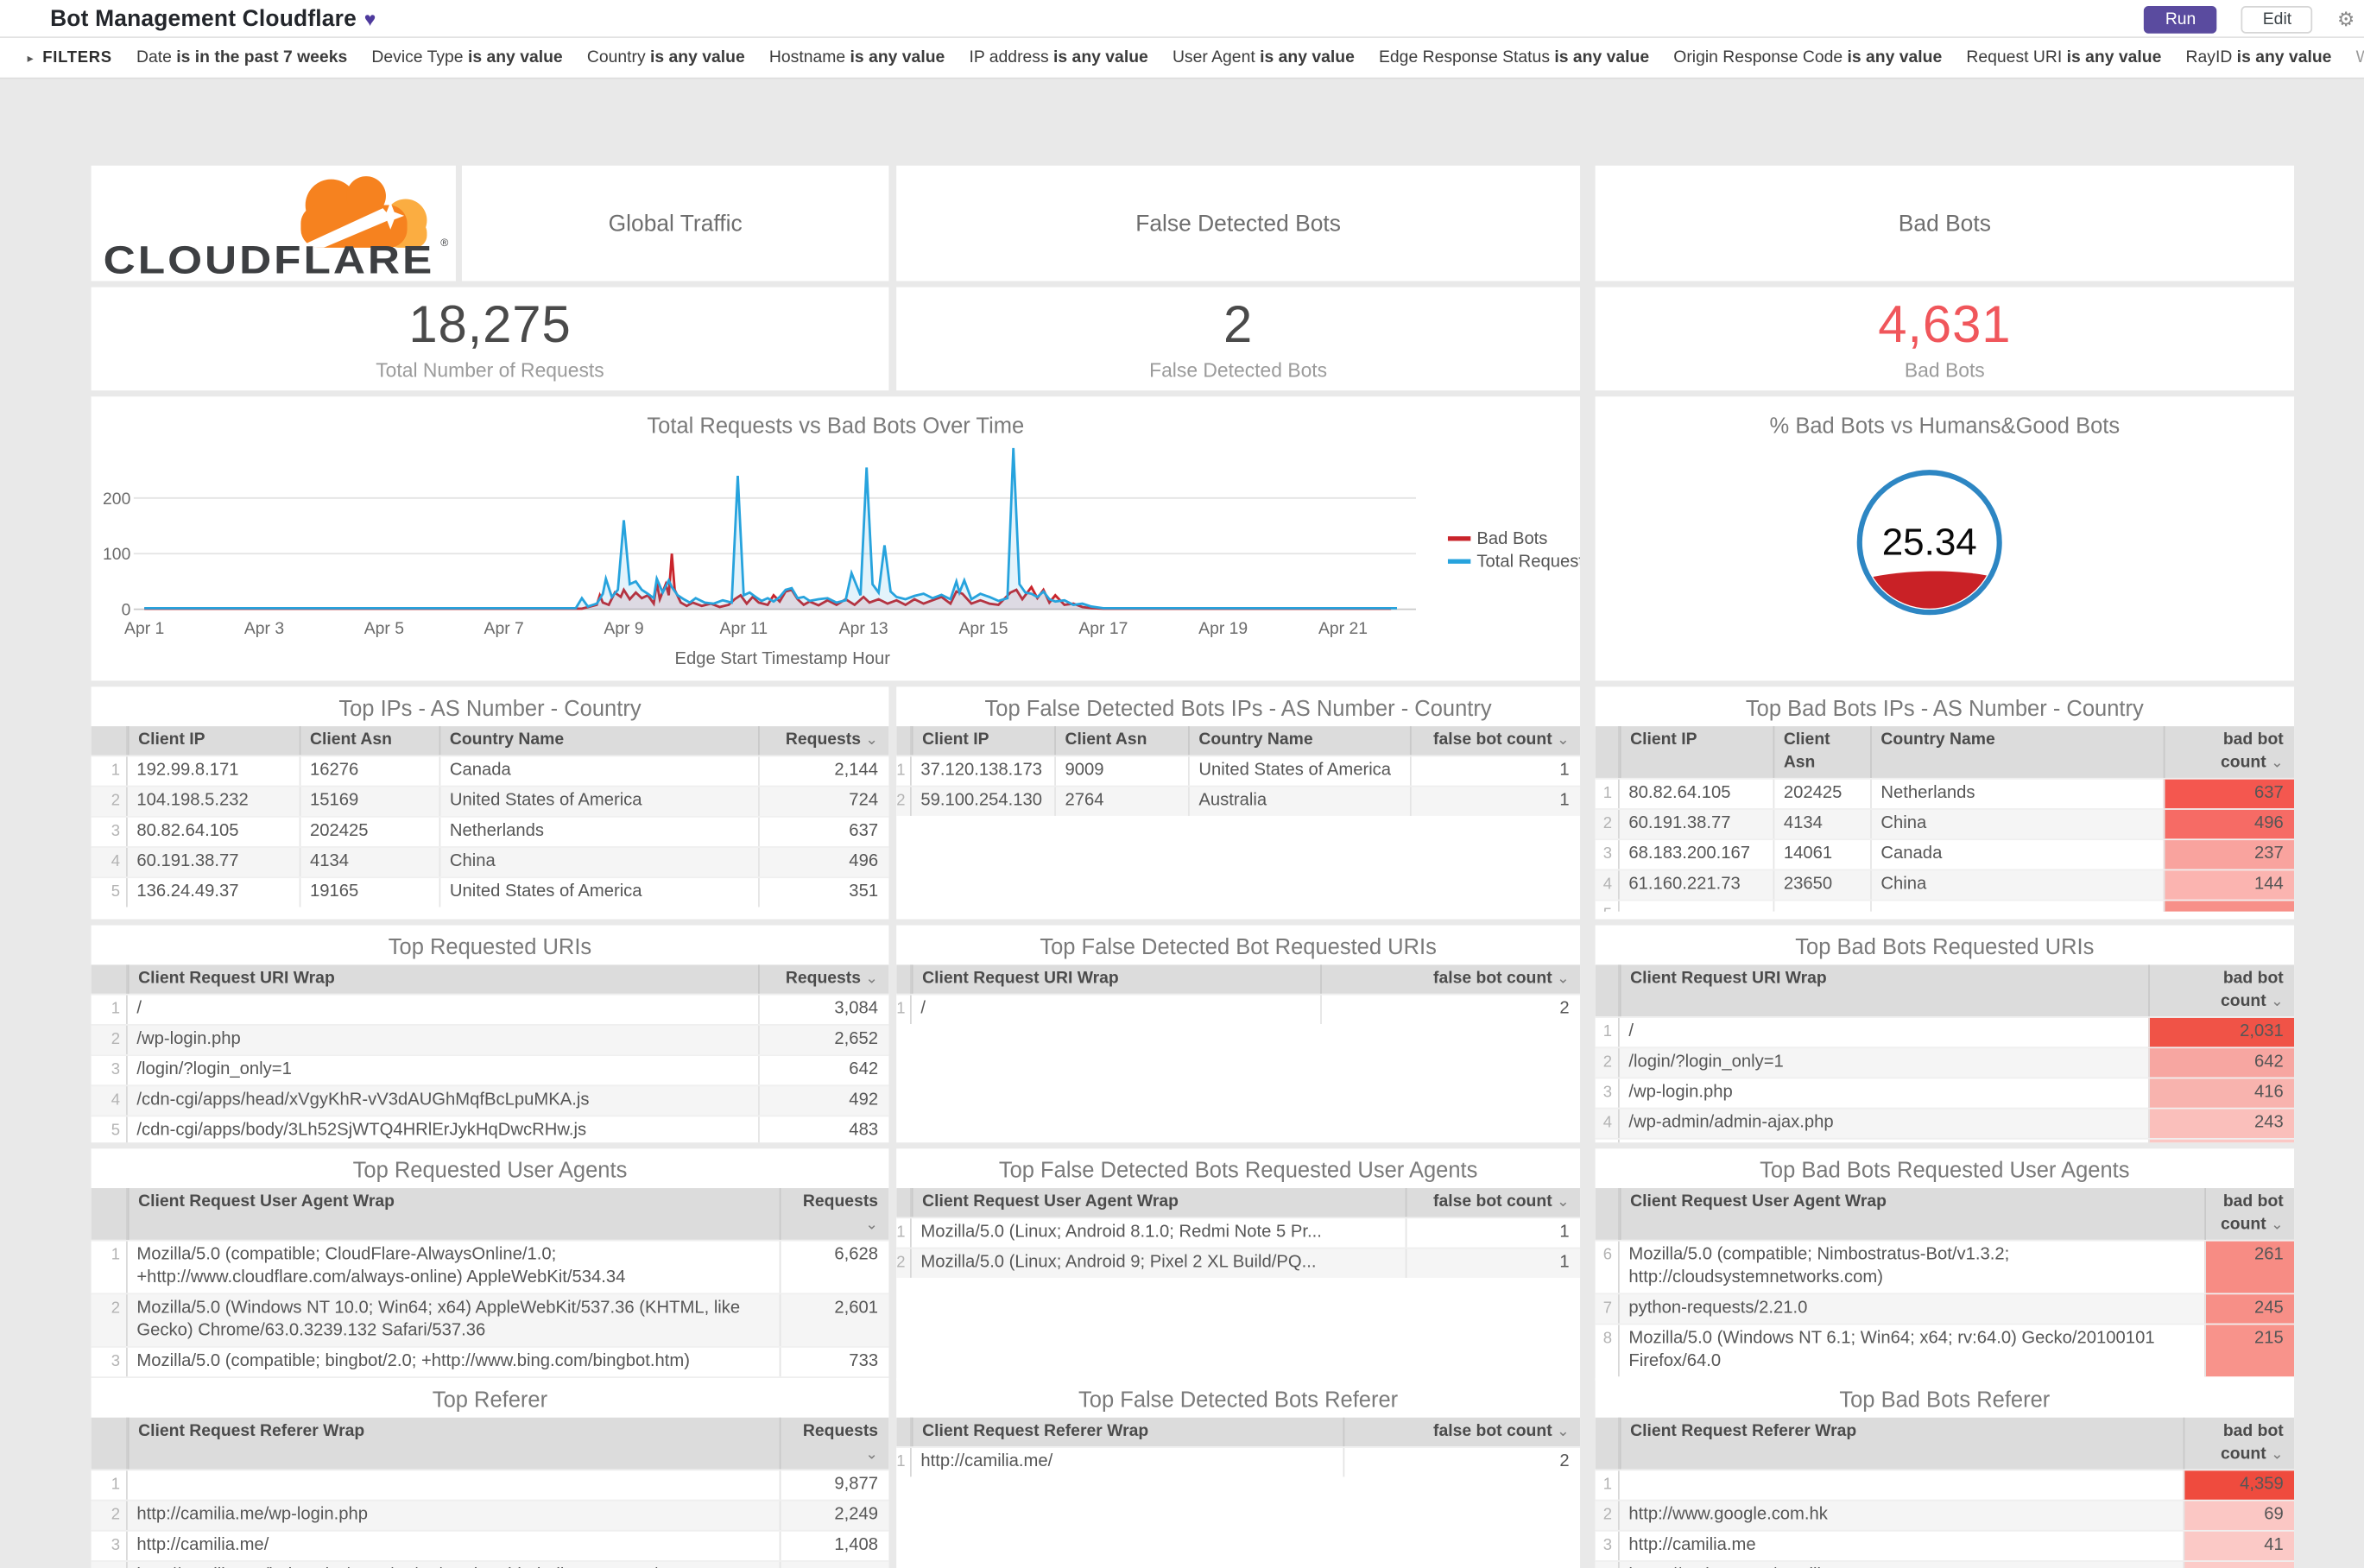 The image size is (2364, 1568). Describe the element at coordinates (1945, 1140) in the screenshot. I see `table-row: 5/xmlrpc.php124` at that location.